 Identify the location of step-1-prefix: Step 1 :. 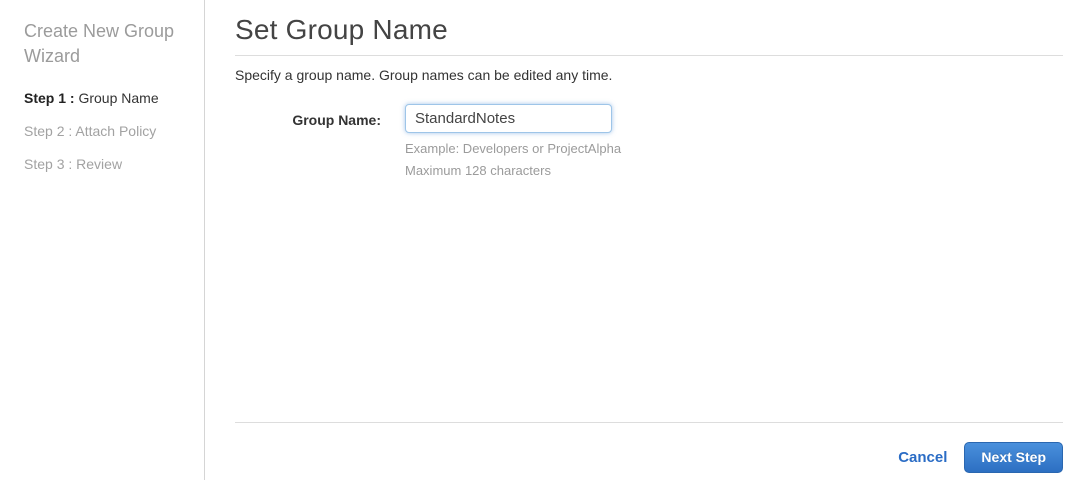
(49, 98).